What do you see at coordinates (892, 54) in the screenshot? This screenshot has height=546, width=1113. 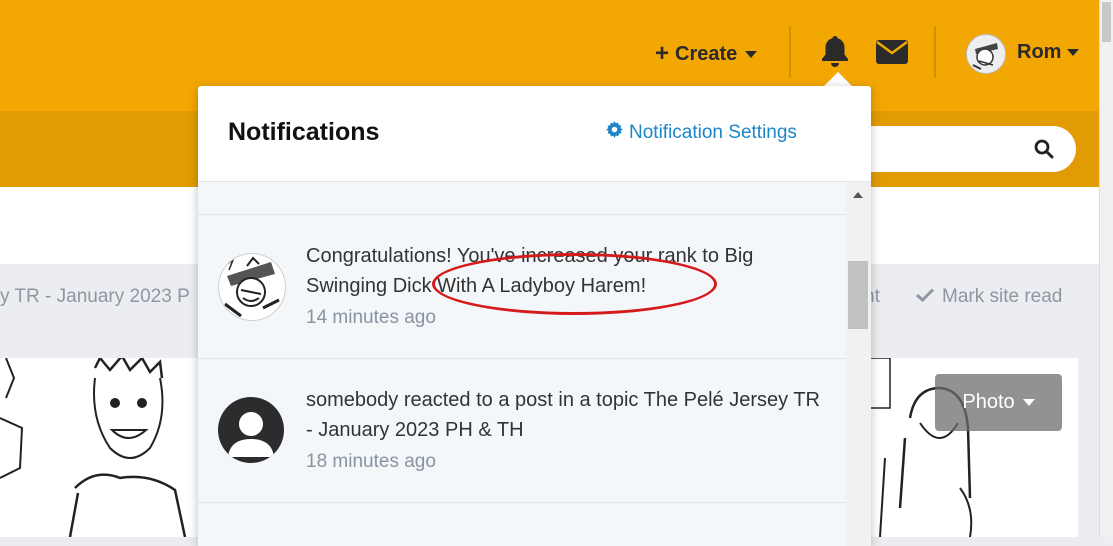 I see `envelope-icon` at bounding box center [892, 54].